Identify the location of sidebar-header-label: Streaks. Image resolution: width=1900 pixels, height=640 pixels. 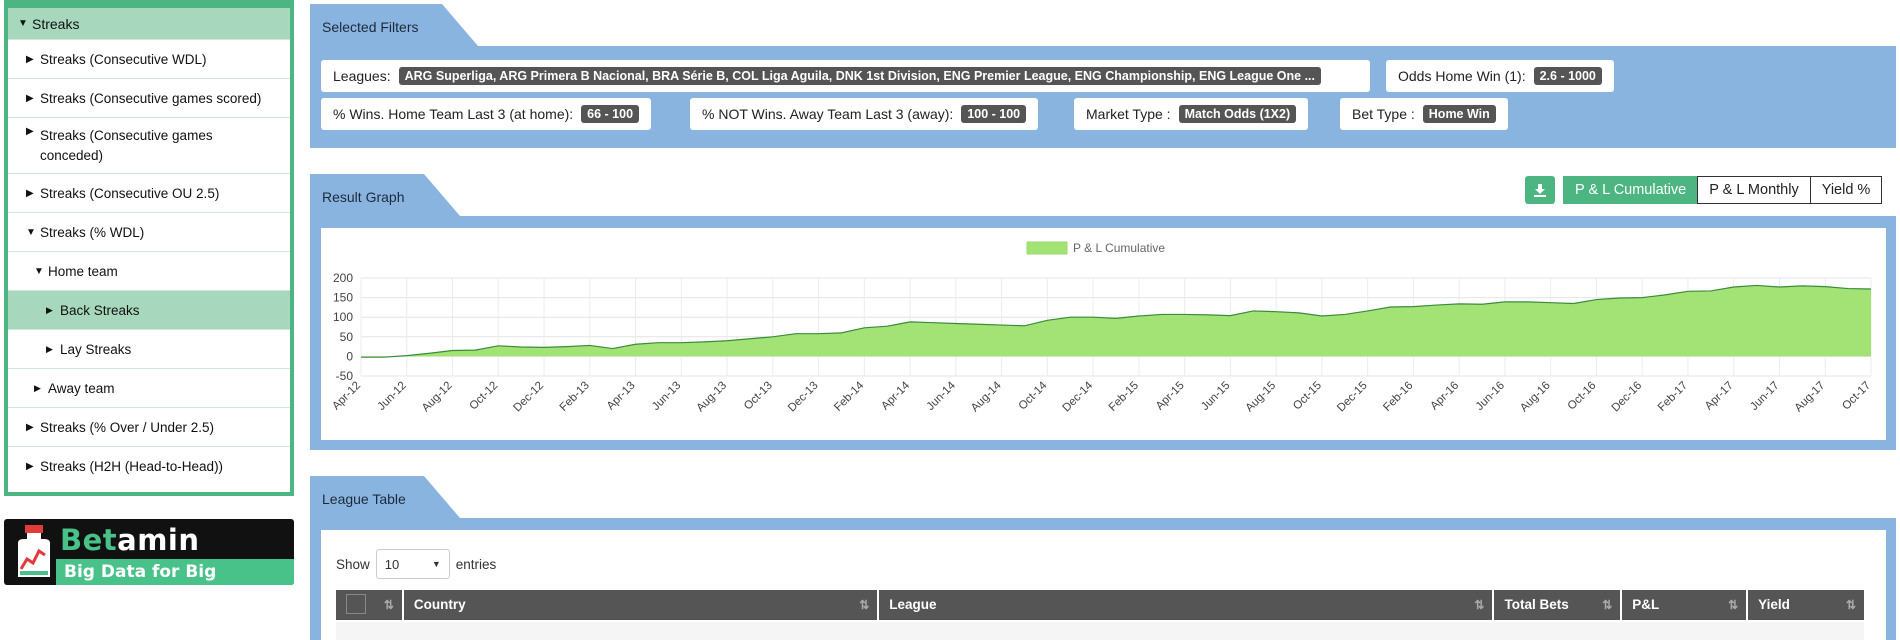
(56, 23).